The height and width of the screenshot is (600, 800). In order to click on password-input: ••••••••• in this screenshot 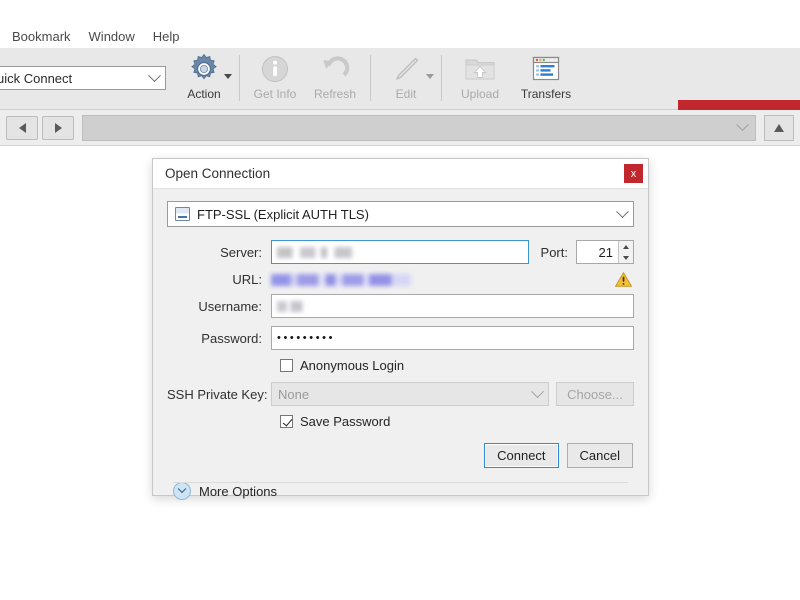, I will do `click(452, 338)`.